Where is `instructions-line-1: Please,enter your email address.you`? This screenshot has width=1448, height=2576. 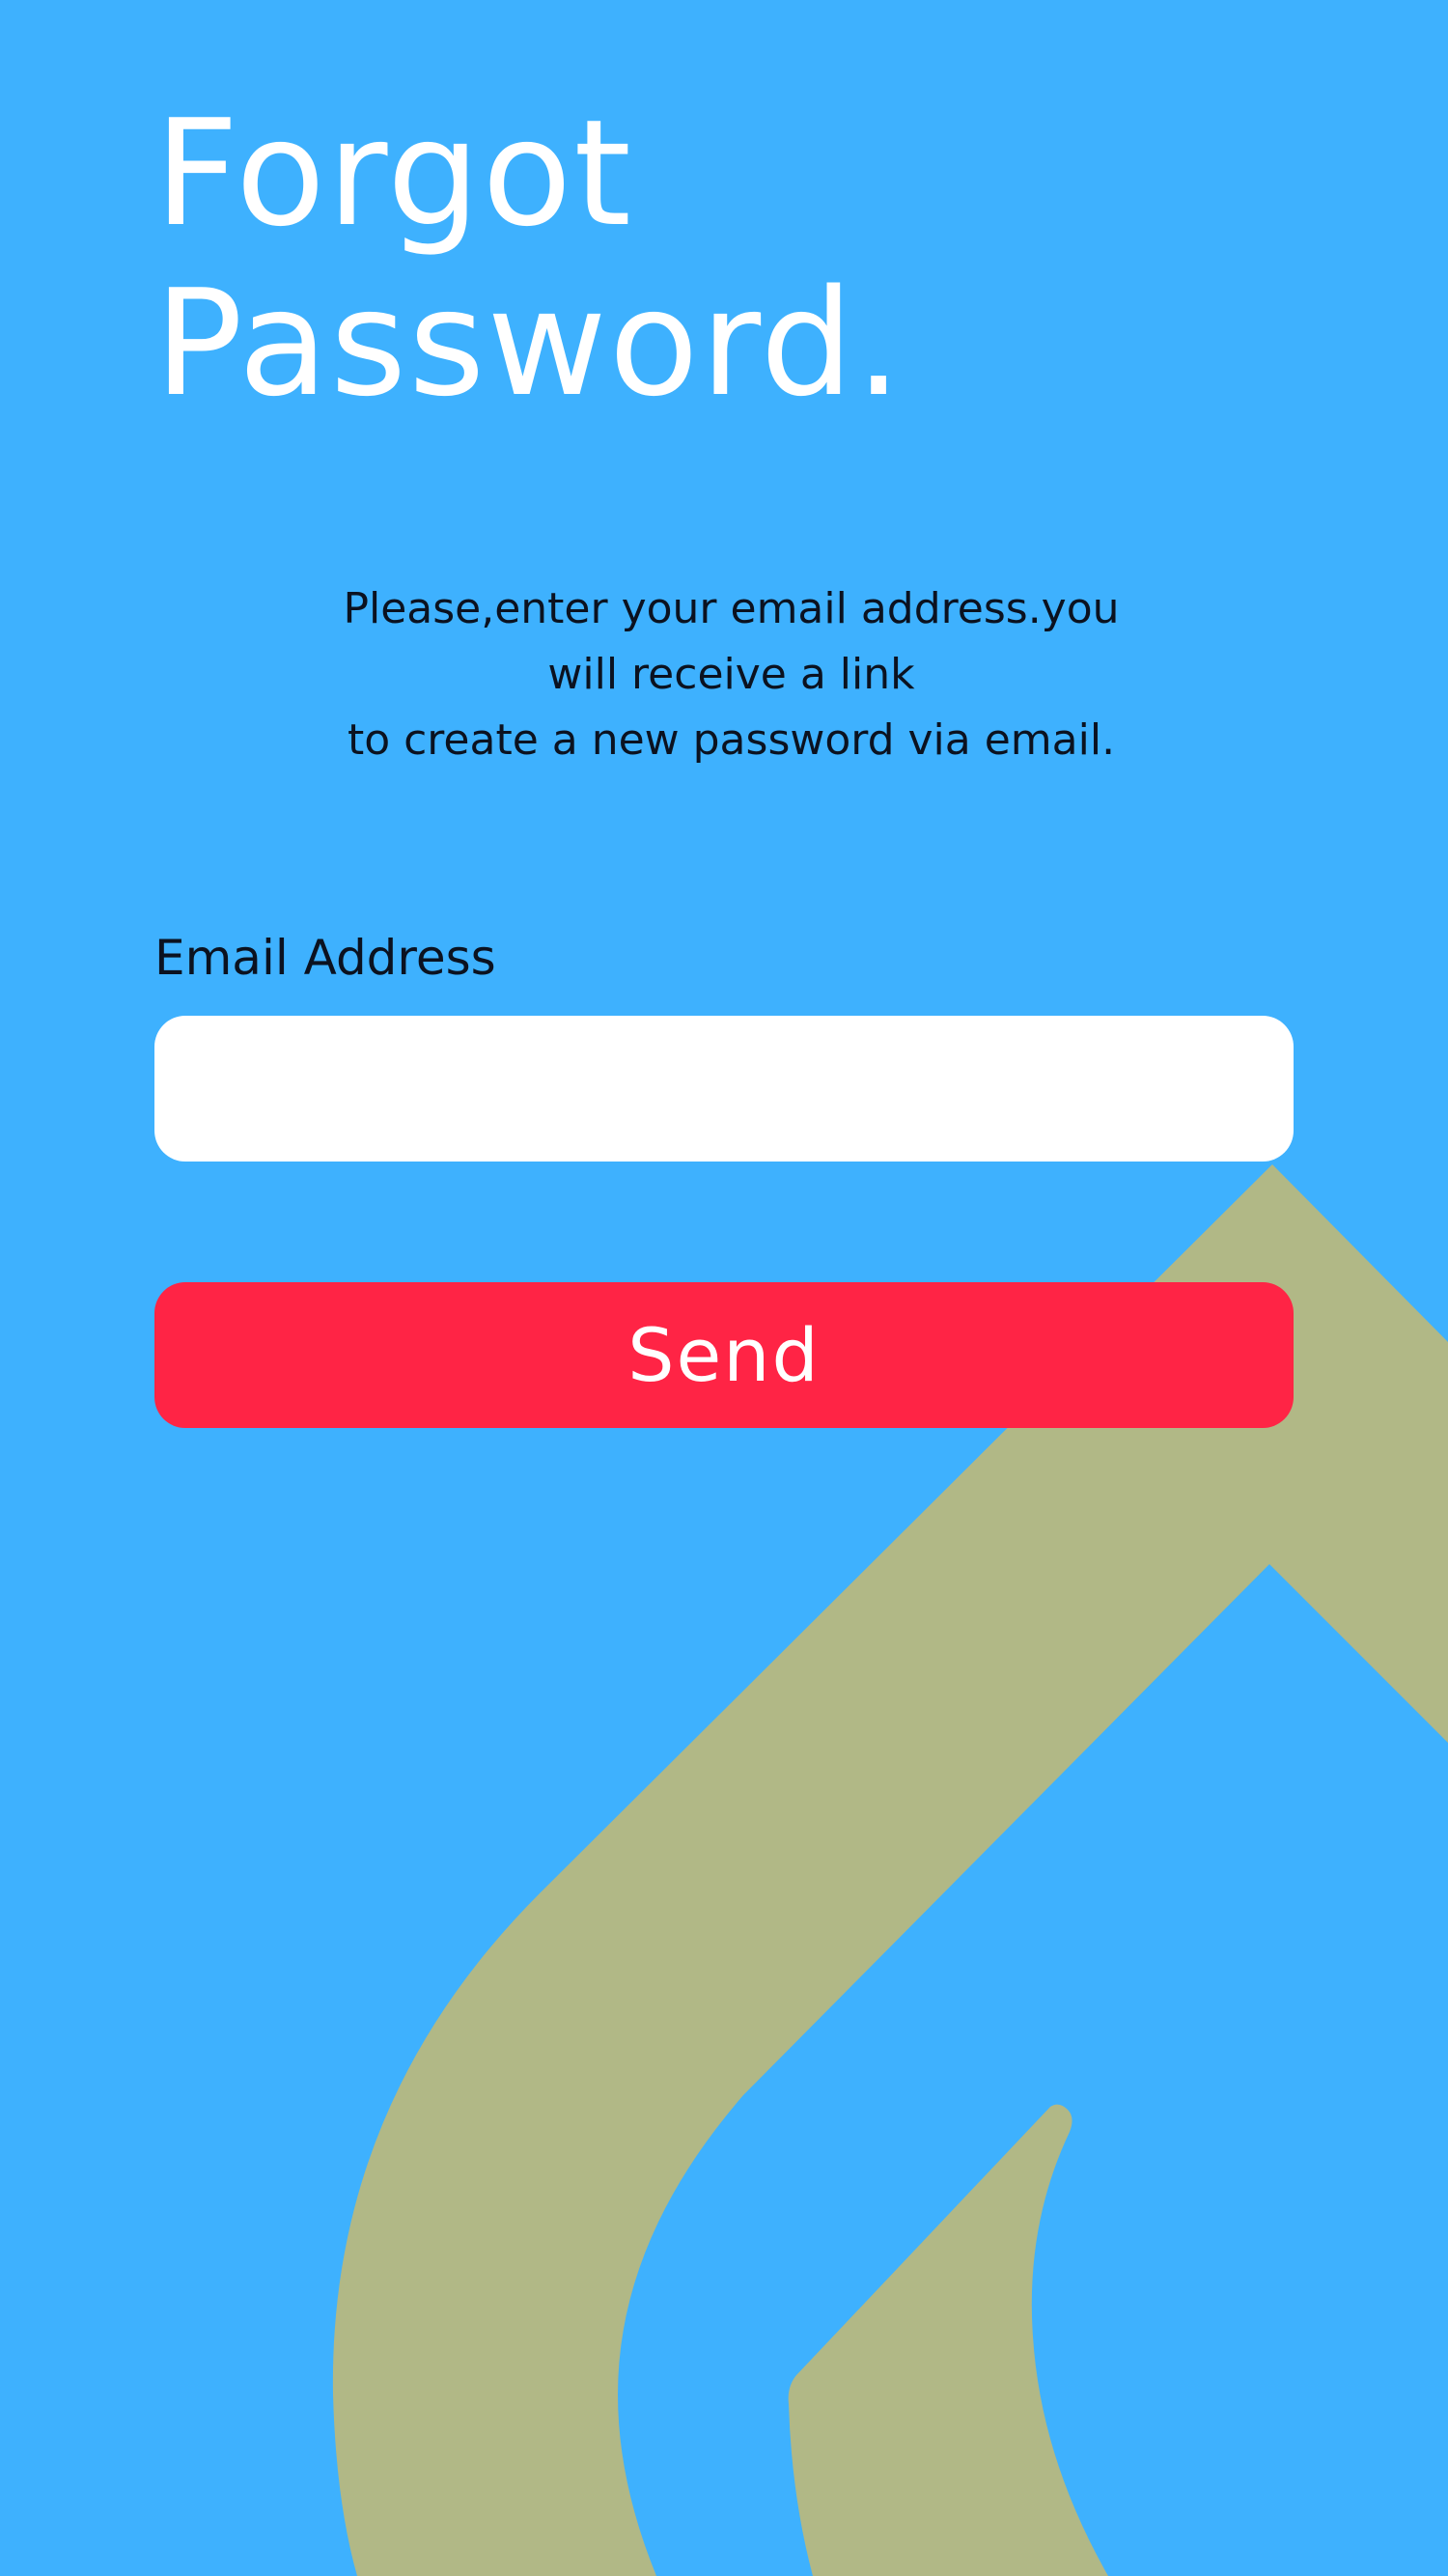 instructions-line-1: Please,enter your email address.you is located at coordinates (732, 609).